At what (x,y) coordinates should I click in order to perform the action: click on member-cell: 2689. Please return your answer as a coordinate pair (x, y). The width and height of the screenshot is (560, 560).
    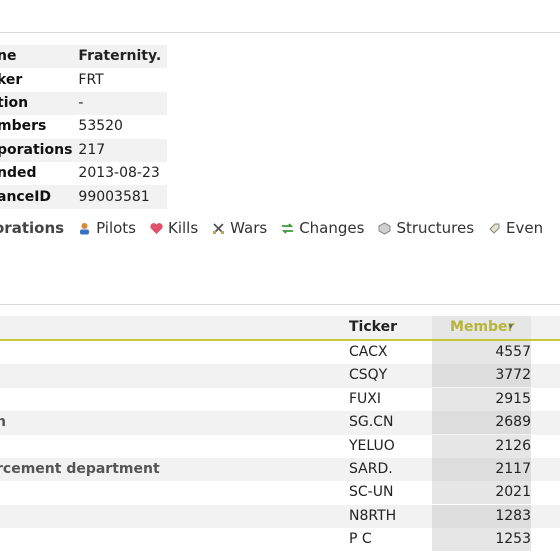
    Looking at the image, I should click on (481, 423).